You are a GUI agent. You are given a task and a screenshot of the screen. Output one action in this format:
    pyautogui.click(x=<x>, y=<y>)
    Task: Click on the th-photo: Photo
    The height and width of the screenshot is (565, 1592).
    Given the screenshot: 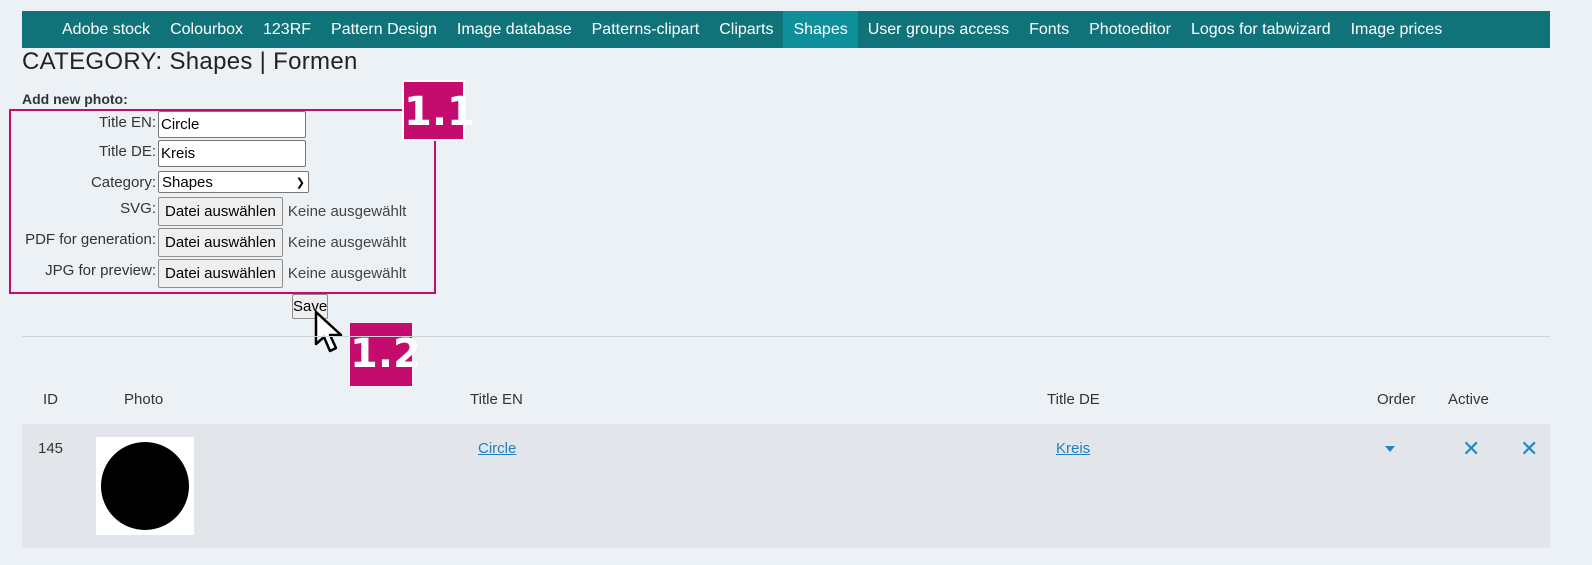 What is the action you would take?
    pyautogui.click(x=144, y=399)
    